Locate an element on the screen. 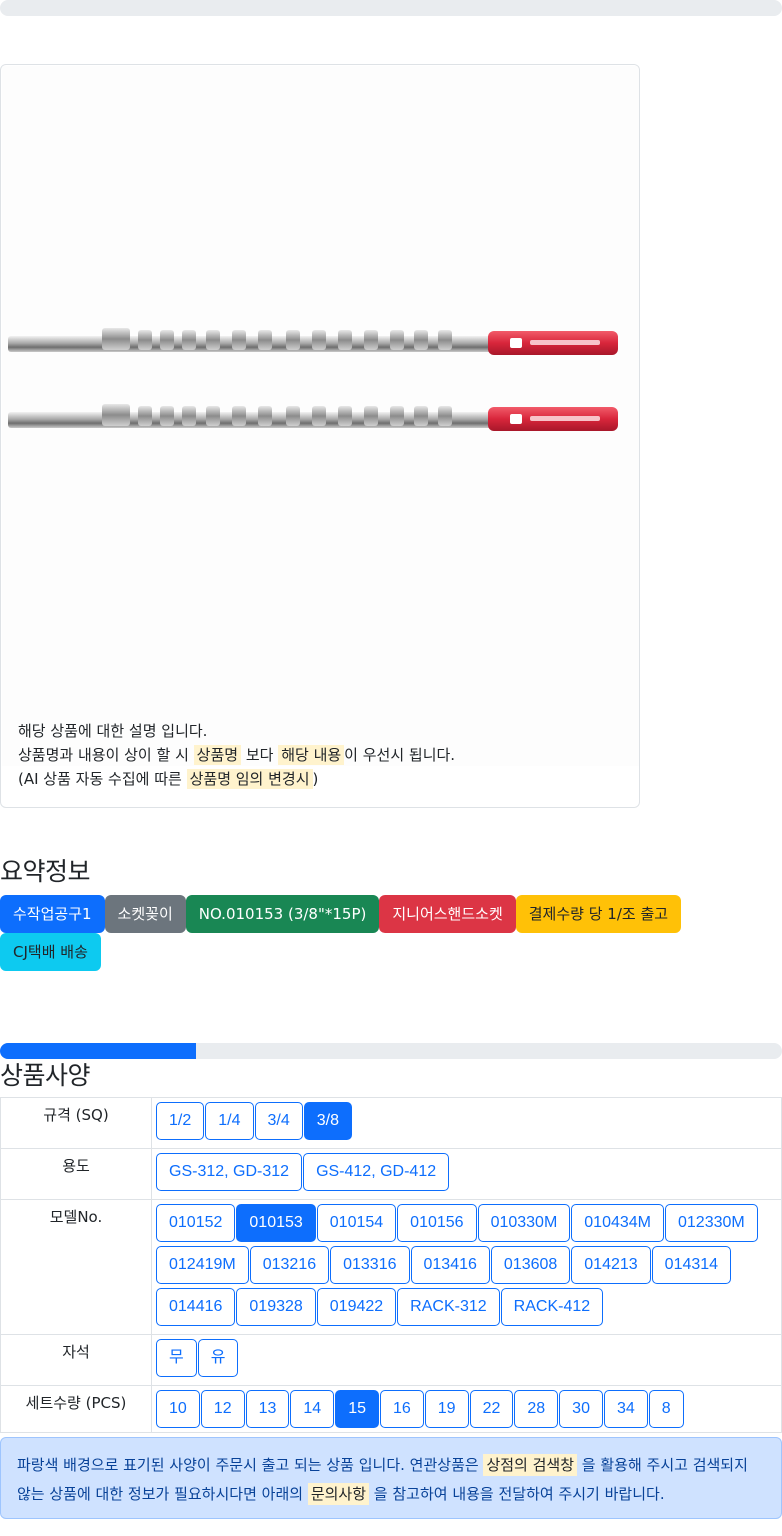 This screenshot has height=1536, width=782. highlight-name-change: 상품명 임의 변경시 is located at coordinates (249, 779).